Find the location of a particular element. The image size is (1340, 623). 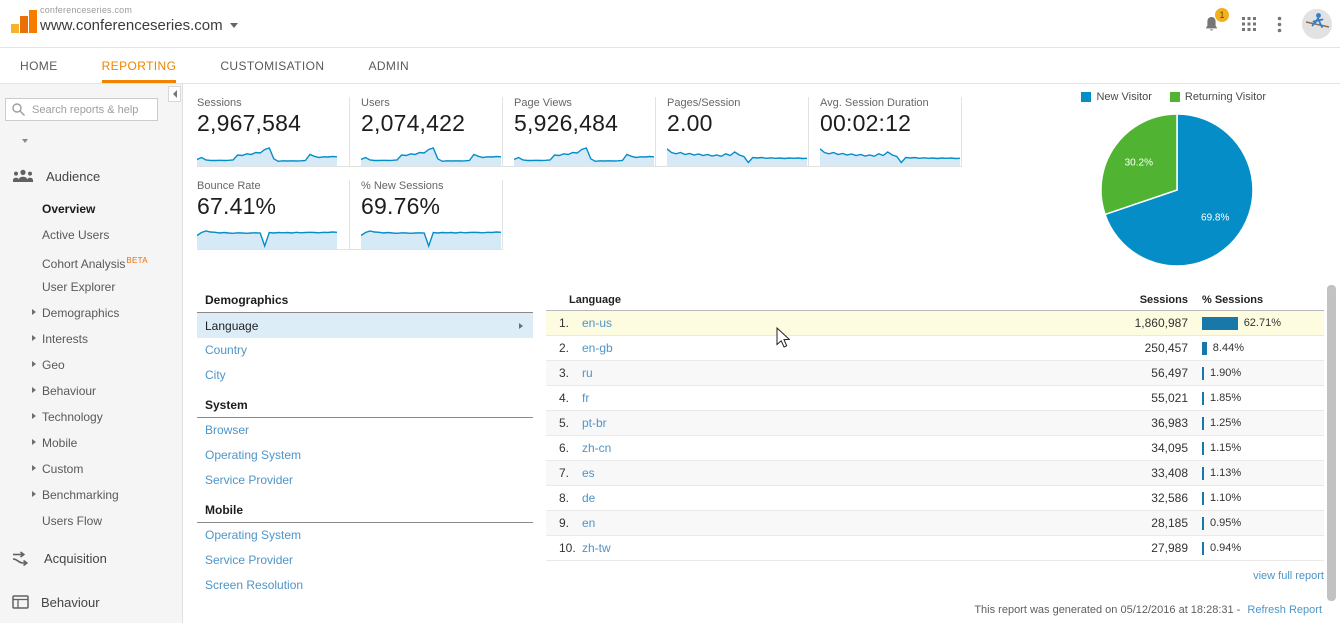

account-name: conferenceseries.com is located at coordinates (86, 10).